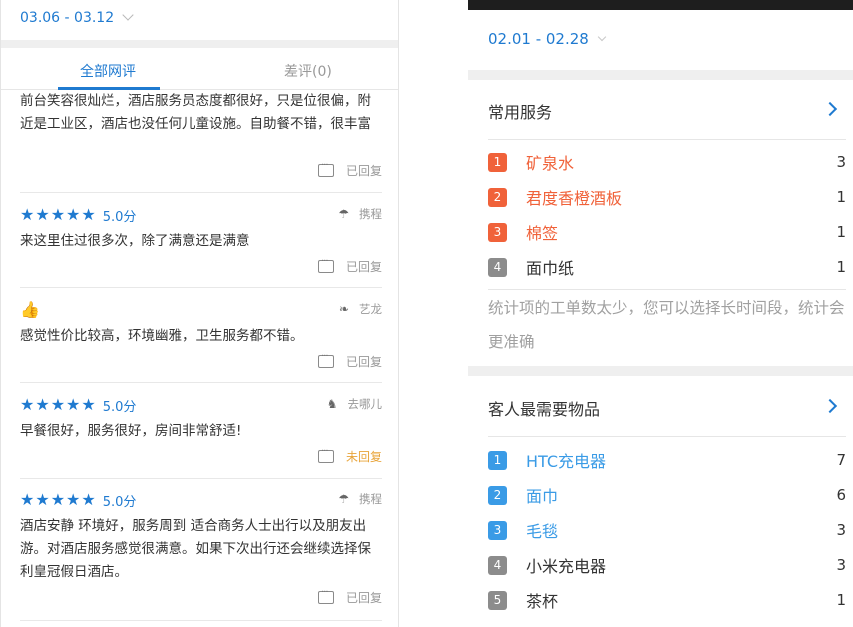  What do you see at coordinates (566, 566) in the screenshot?
I see `rank-name: 小米充电器` at bounding box center [566, 566].